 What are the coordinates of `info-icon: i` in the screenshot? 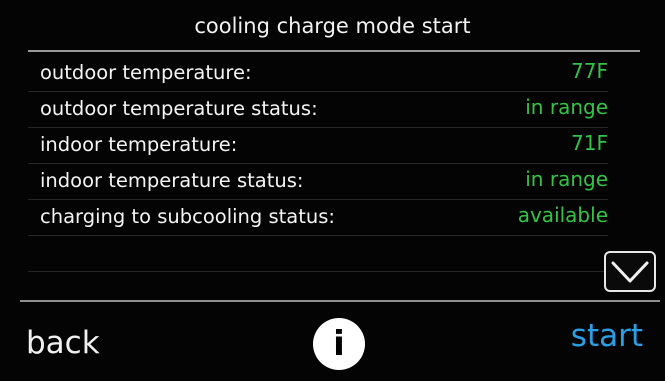 It's located at (339, 344).